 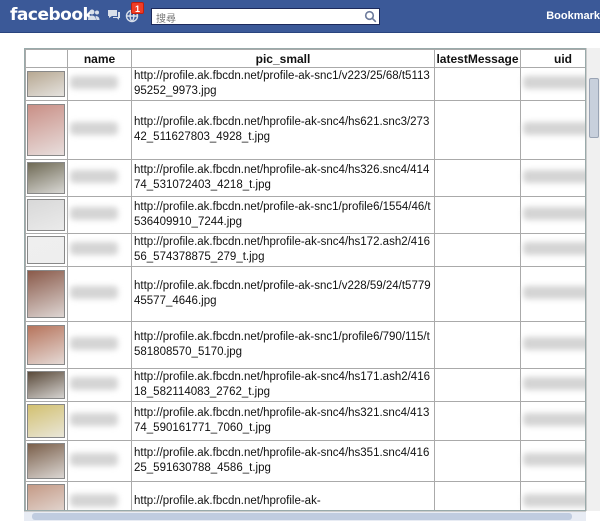 I want to click on vertical-scroll-thumb, so click(x=594, y=108).